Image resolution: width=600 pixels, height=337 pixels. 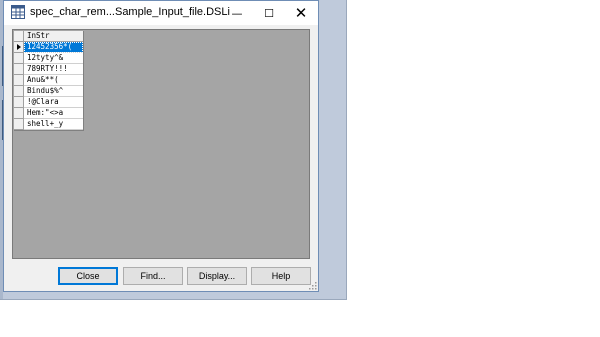 I want to click on help-button: Help, so click(x=281, y=276).